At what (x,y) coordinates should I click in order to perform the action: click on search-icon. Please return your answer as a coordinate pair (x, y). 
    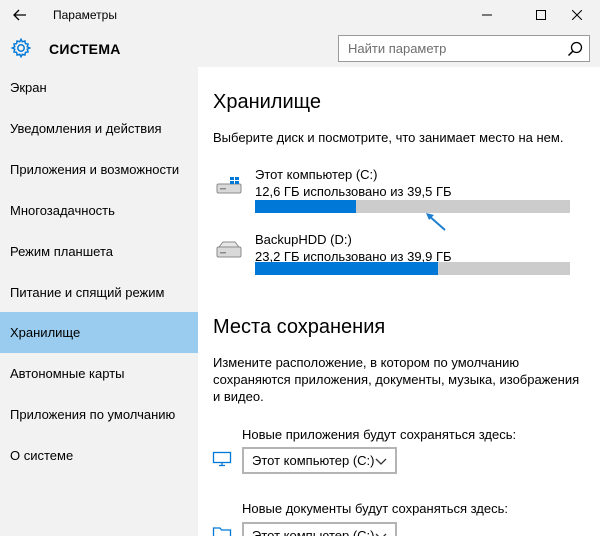
    Looking at the image, I should click on (575, 49).